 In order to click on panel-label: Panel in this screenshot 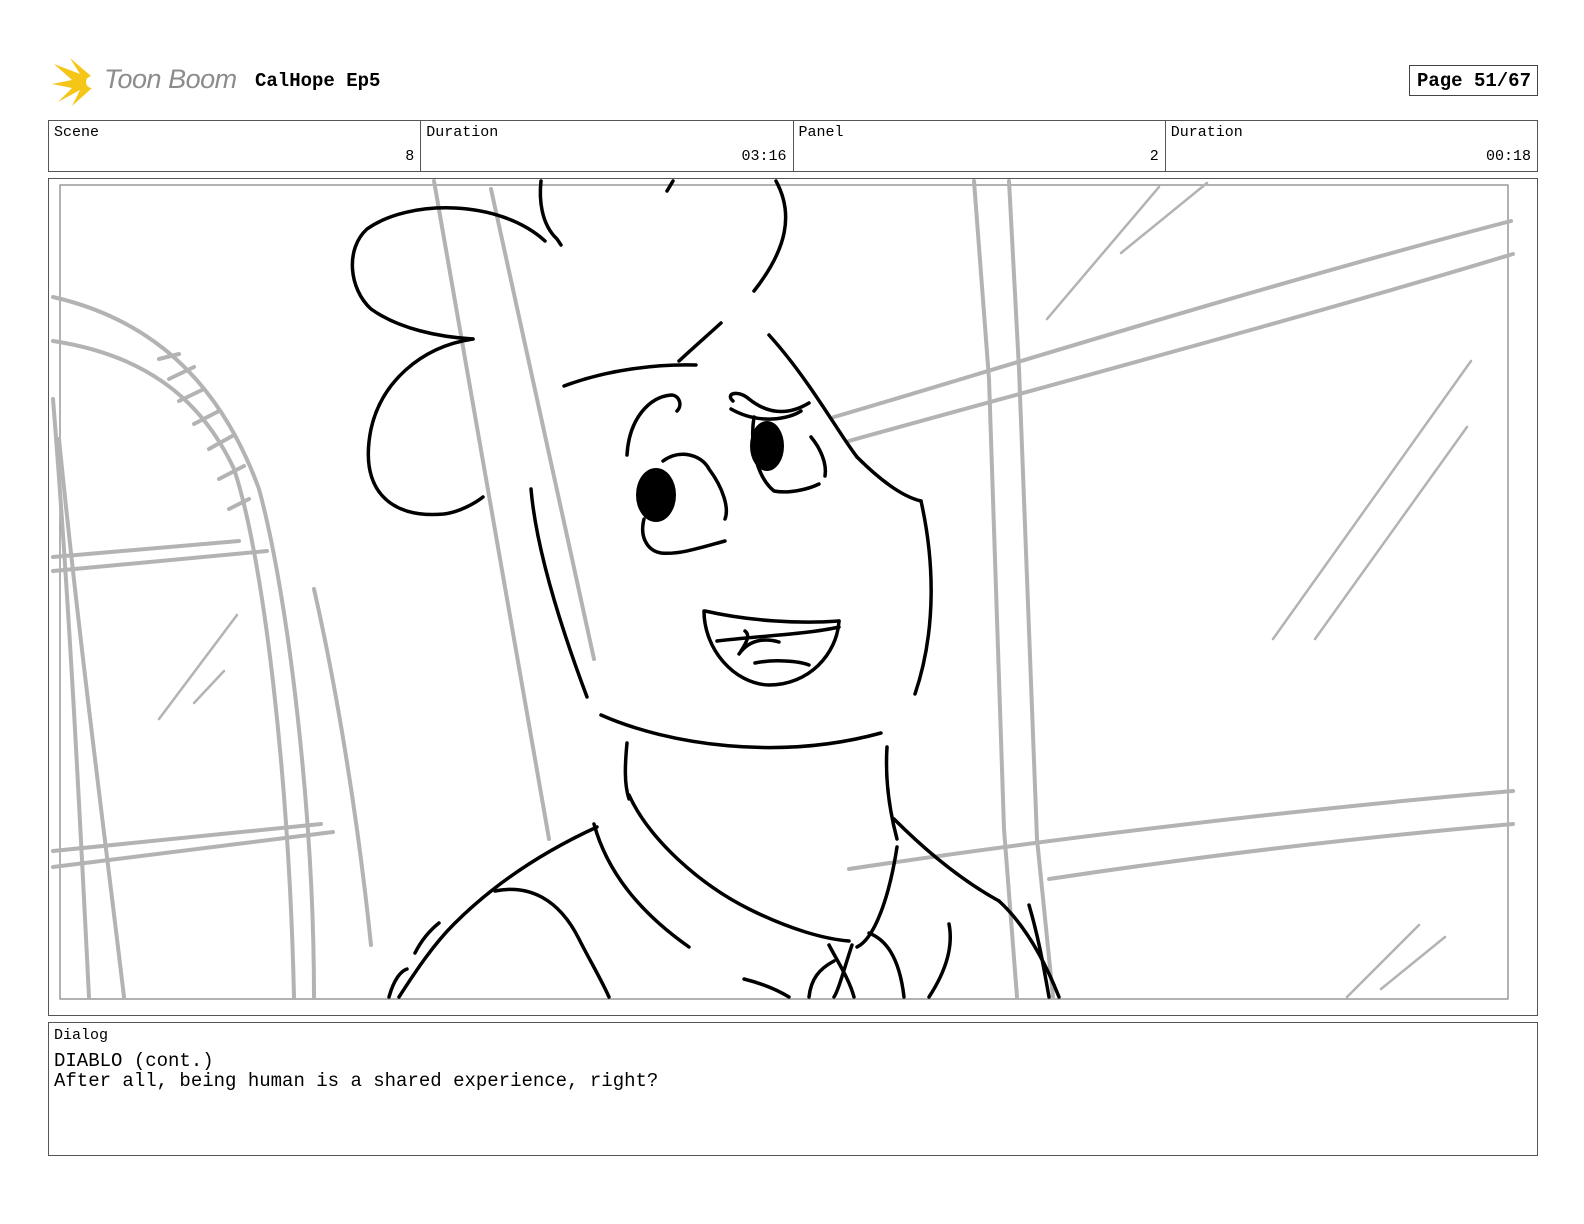, I will do `click(821, 132)`.